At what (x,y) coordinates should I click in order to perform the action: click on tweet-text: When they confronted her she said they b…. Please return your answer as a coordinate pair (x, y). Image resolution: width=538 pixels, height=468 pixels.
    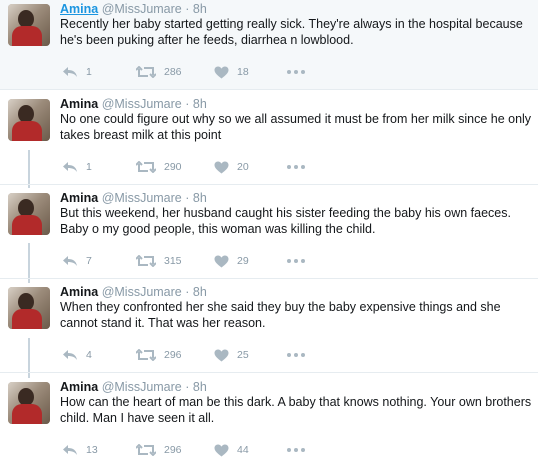
    Looking at the image, I should click on (280, 315).